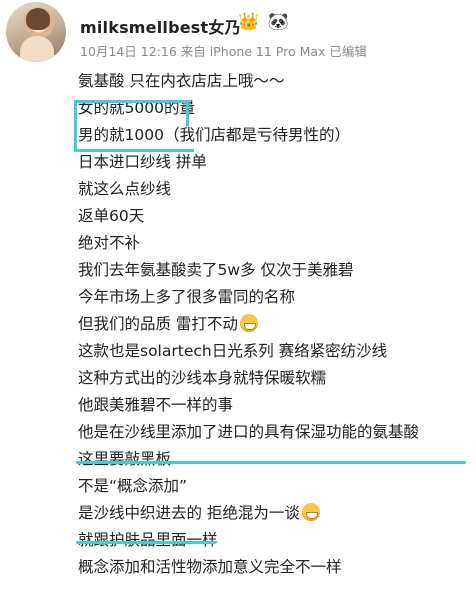 The image size is (476, 597). I want to click on post-line: 今年市场上多了很多雷同的名称, so click(187, 297).